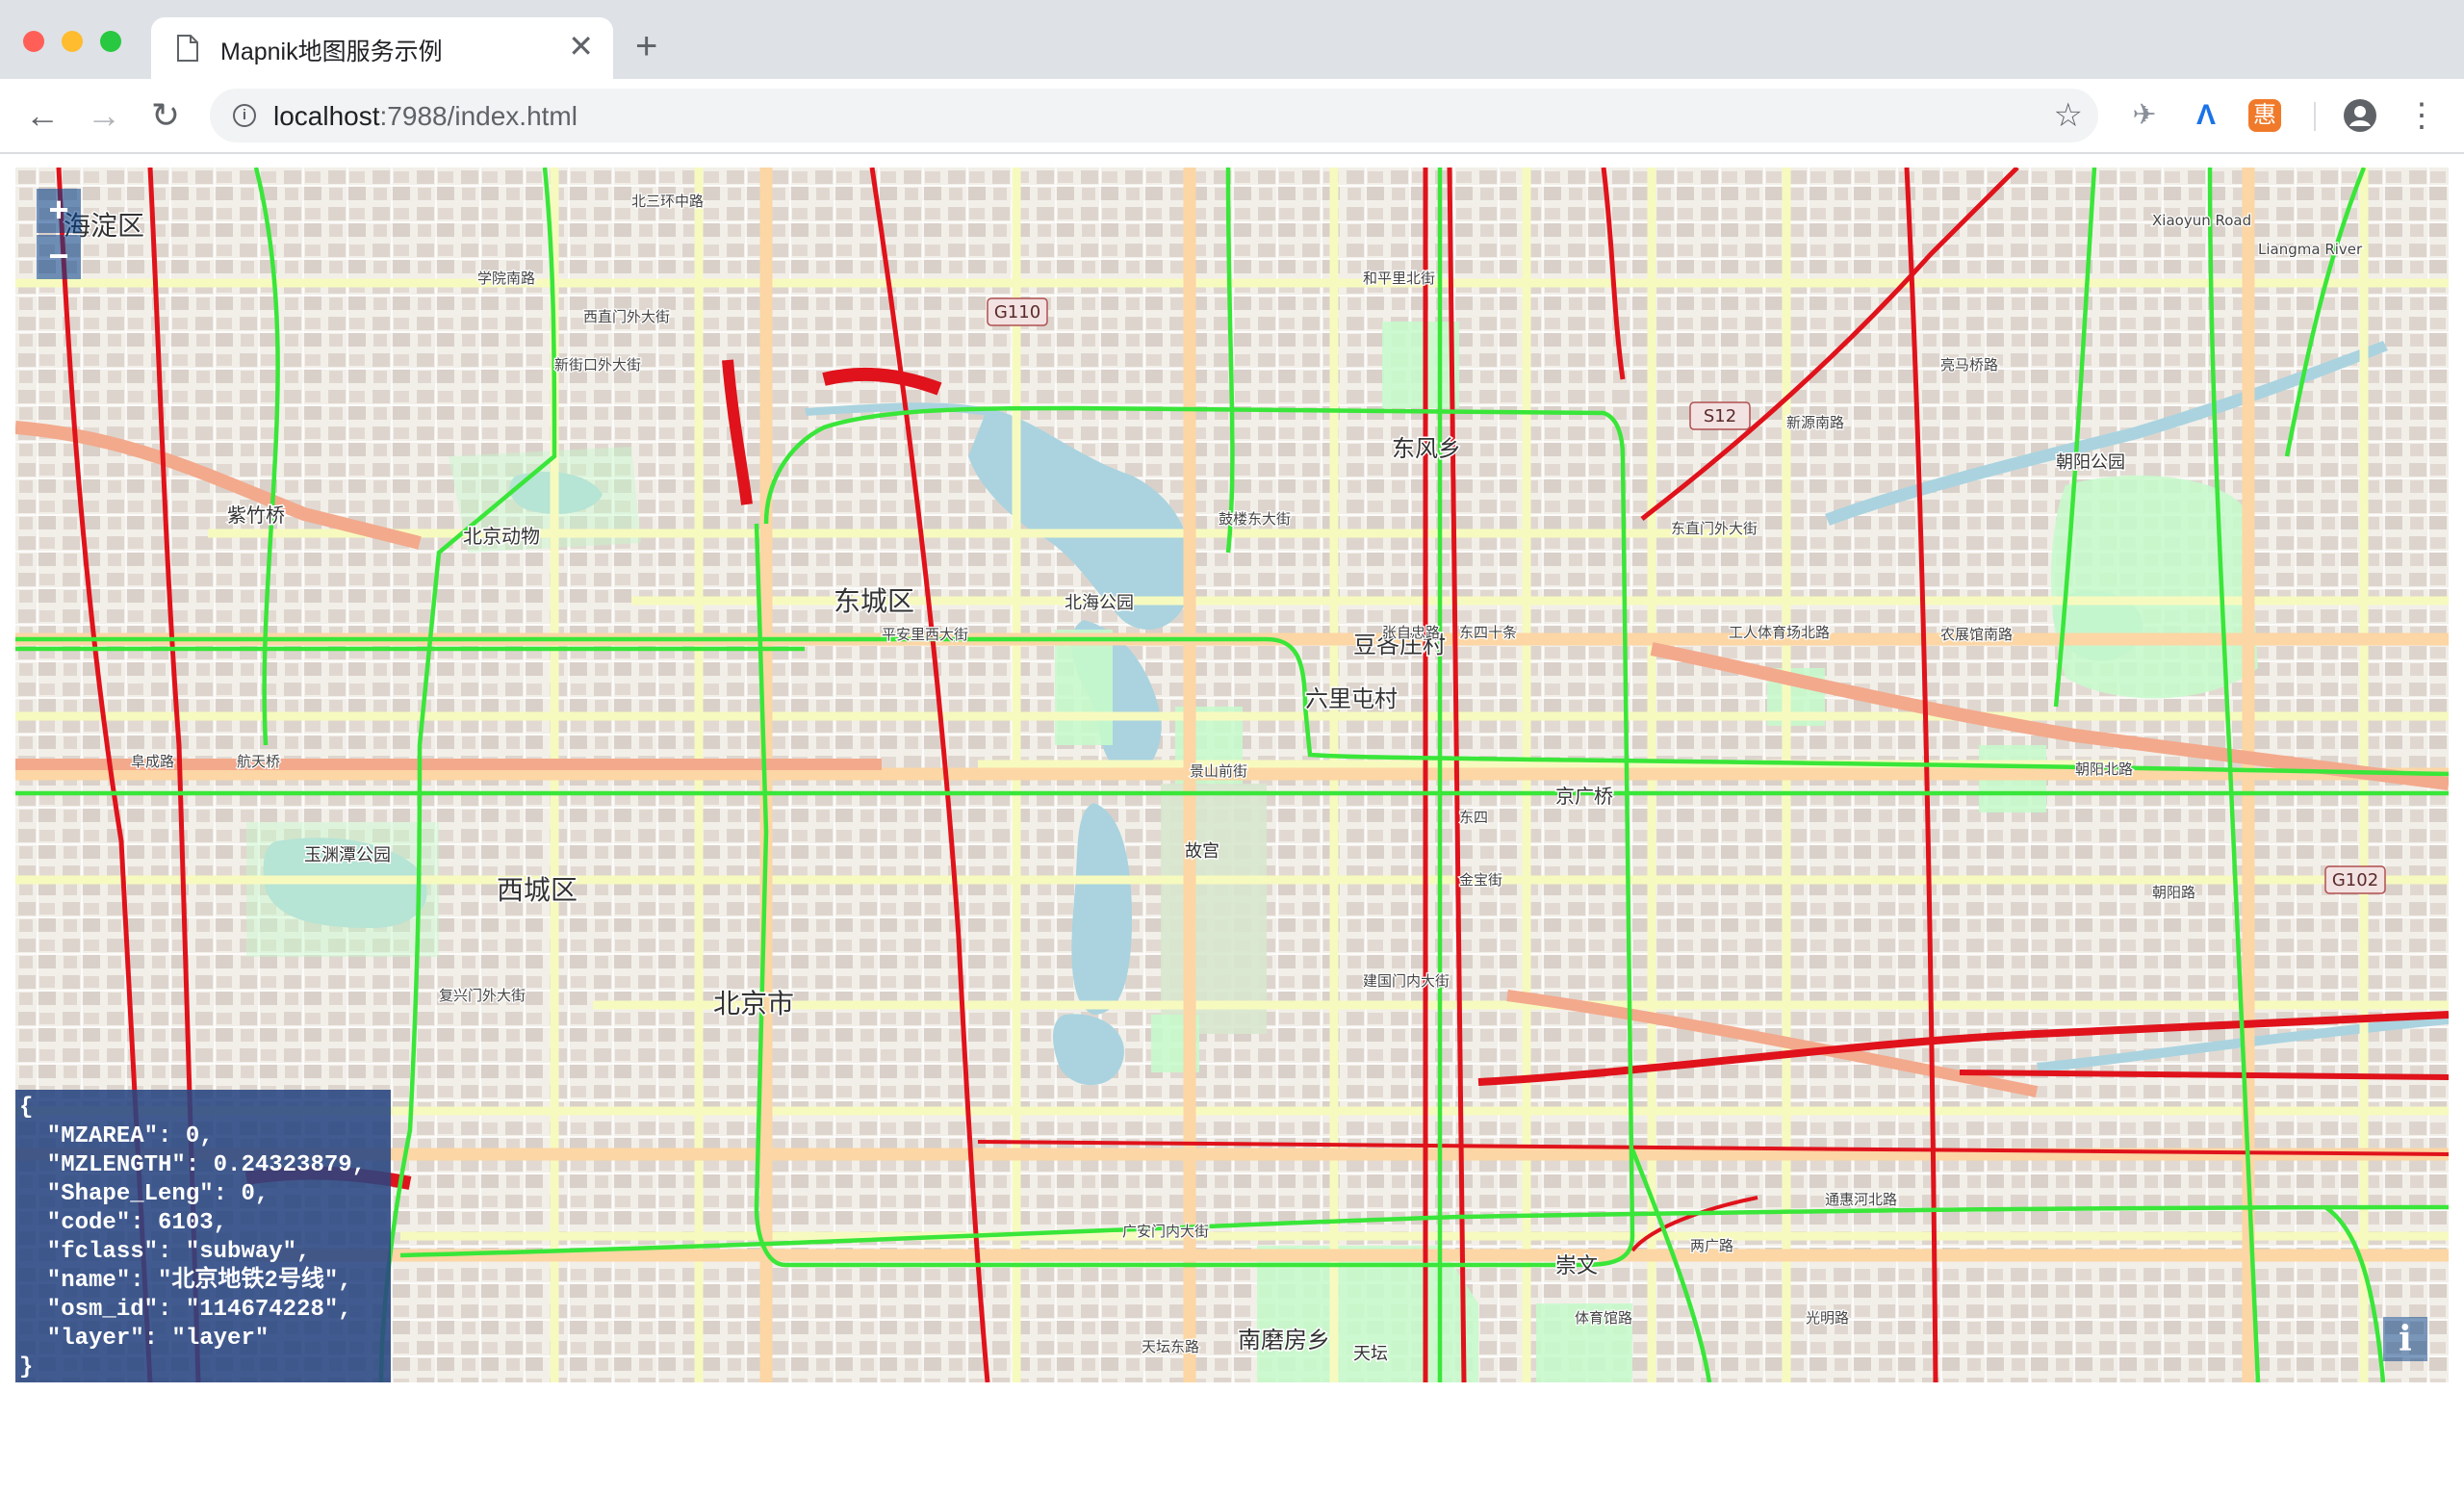 This screenshot has width=2464, height=1496. I want to click on route-shield-label: G102, so click(2355, 880).